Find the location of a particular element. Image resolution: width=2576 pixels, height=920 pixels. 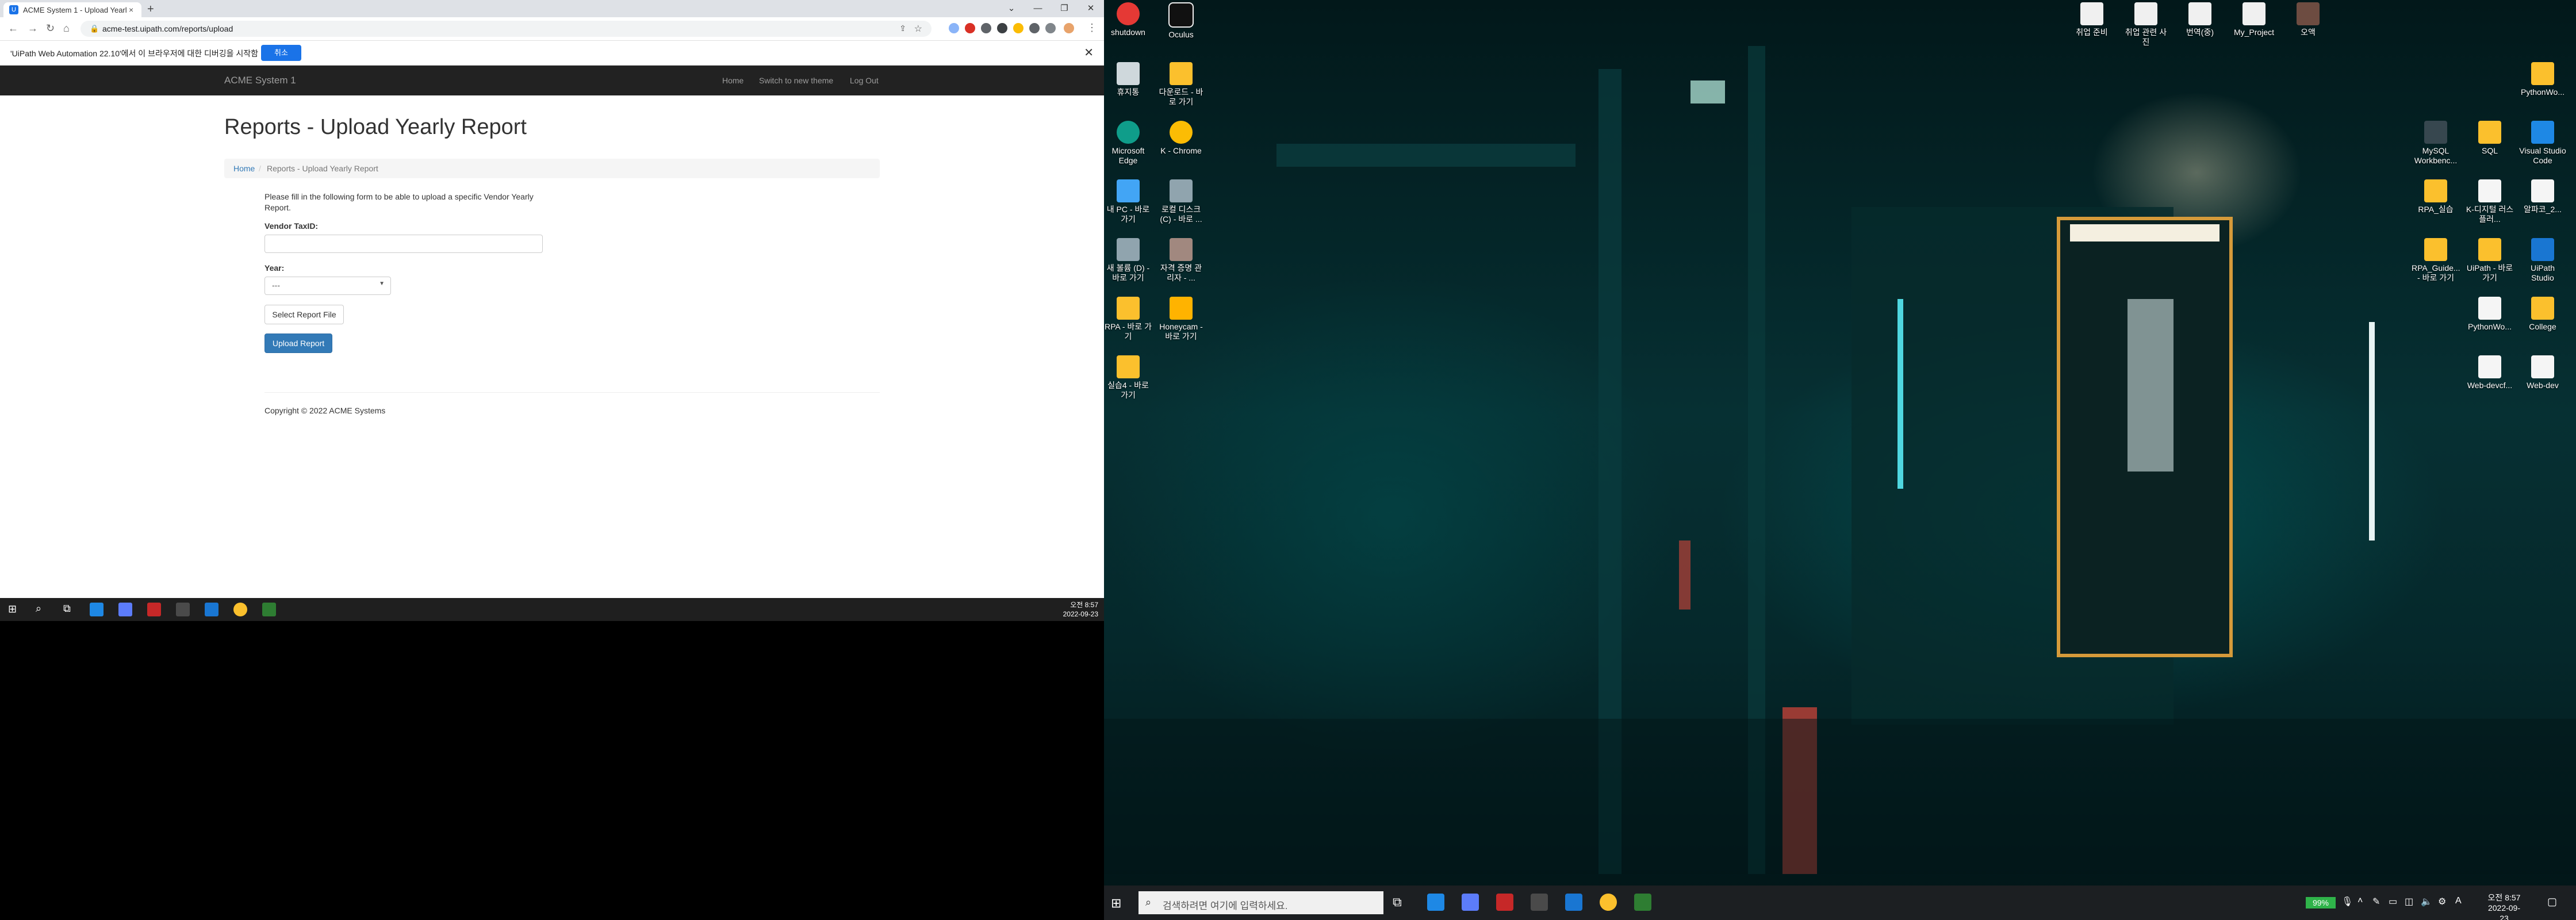

notification-icon: ▢ is located at coordinates (2552, 902).